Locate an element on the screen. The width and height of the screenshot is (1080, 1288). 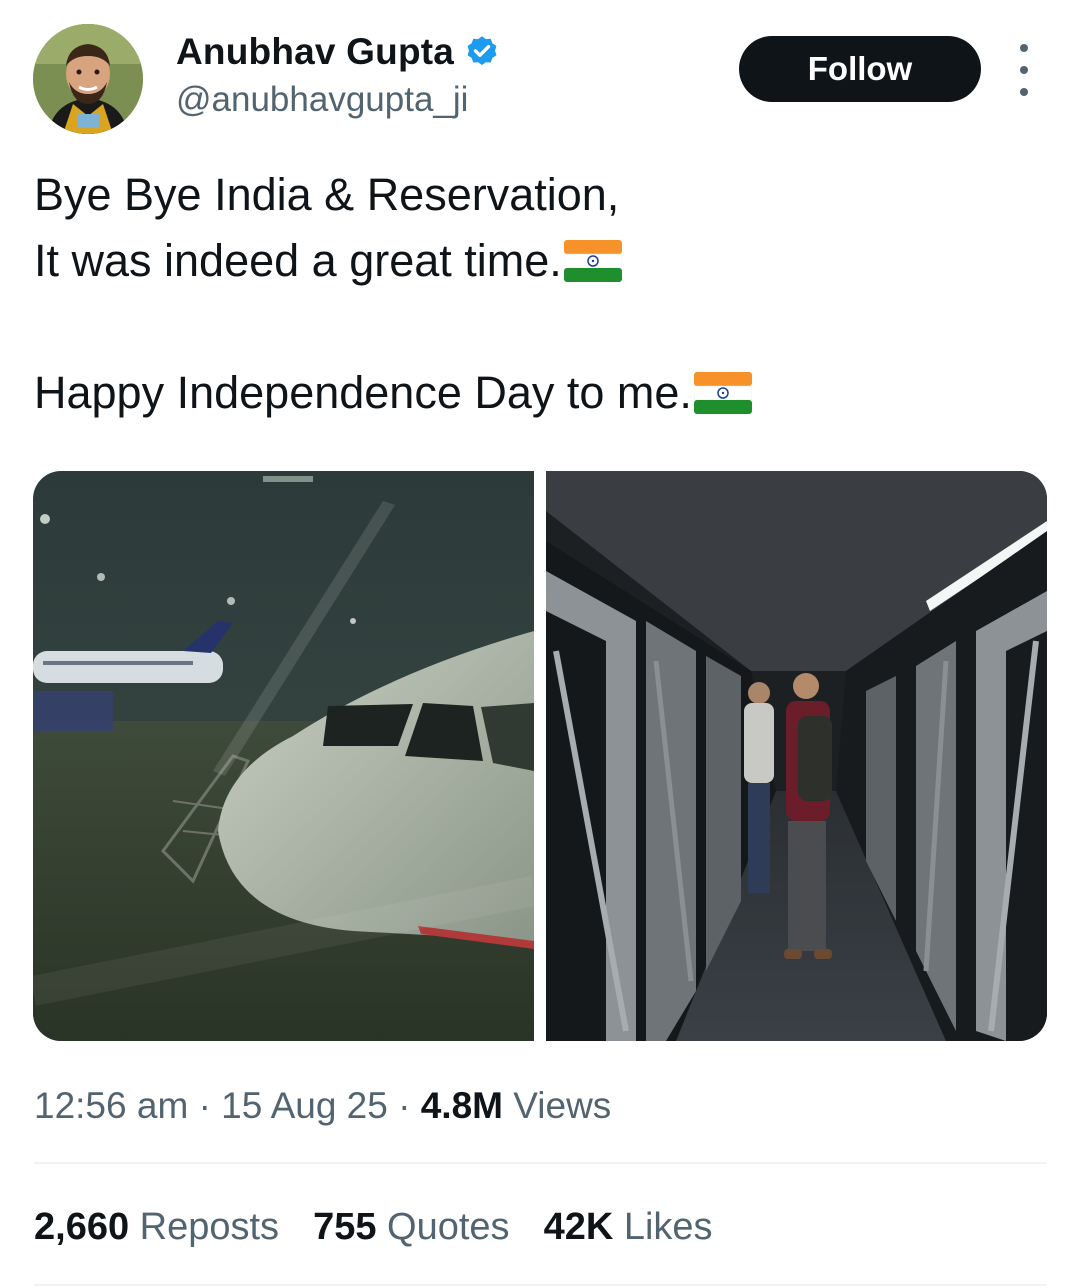
author-name-row: Anubhav Gupta is located at coordinates (338, 52).